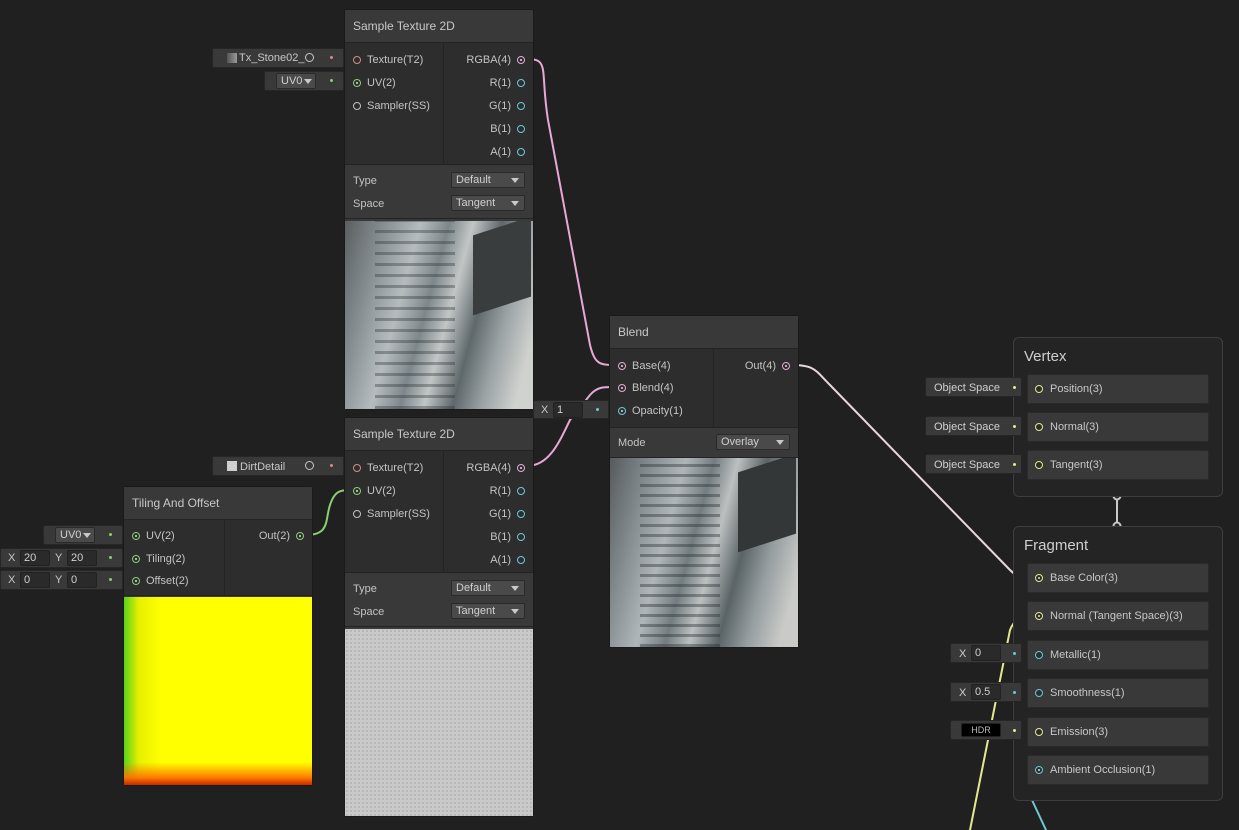  What do you see at coordinates (1118, 616) in the screenshot?
I see `block-normal-tangent: Normal (Tangent Space)(3)` at bounding box center [1118, 616].